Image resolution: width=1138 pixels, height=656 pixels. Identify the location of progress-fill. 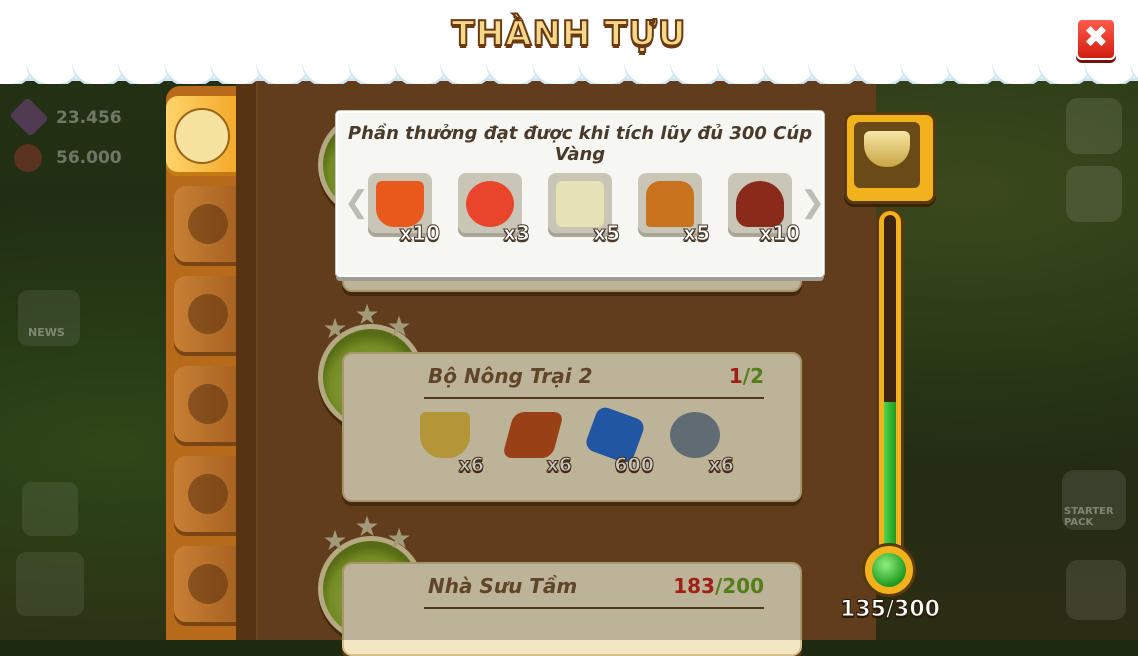
(890, 478).